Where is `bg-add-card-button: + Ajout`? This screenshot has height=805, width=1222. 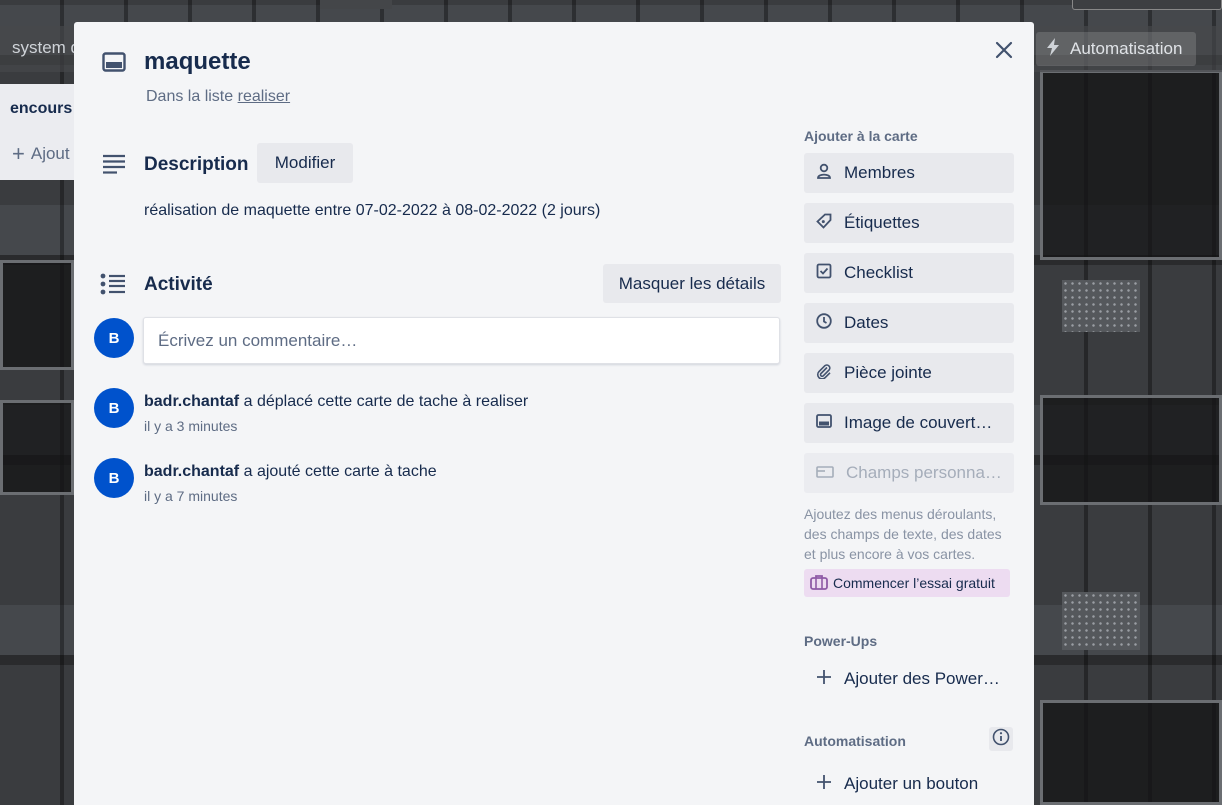
bg-add-card-button: + Ajout is located at coordinates (41, 154).